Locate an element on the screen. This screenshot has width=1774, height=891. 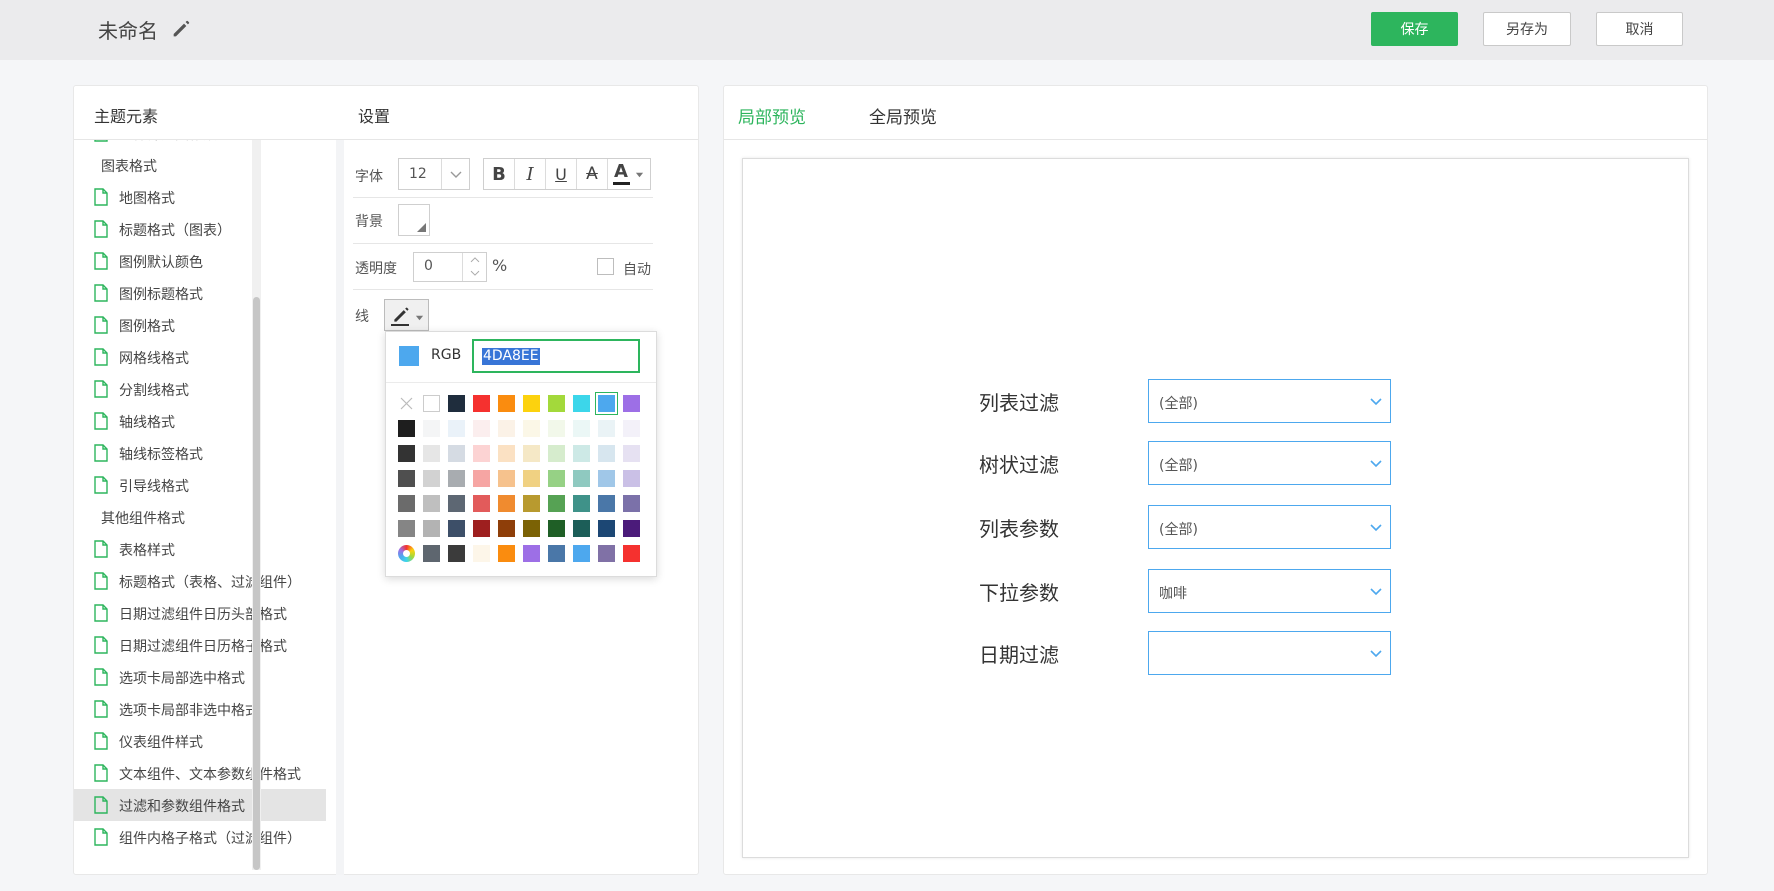
tree-item: 仪表组件样式 is located at coordinates (200, 741).